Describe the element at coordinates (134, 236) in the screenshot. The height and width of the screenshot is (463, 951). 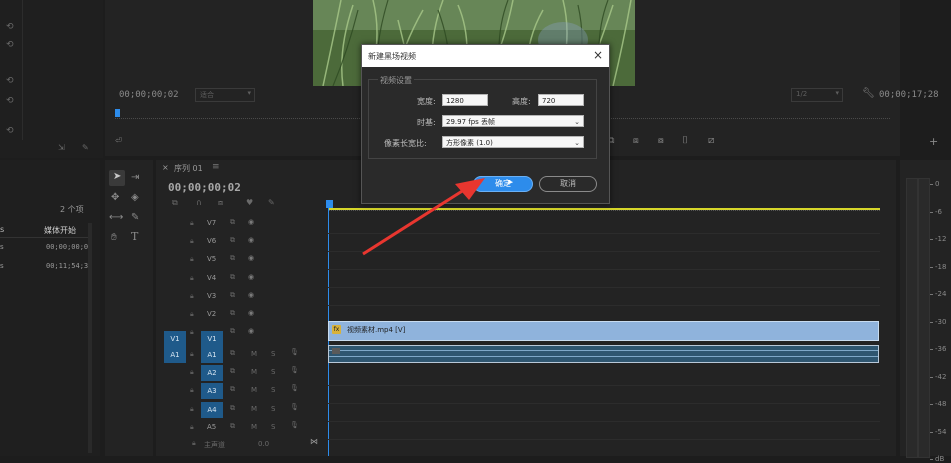
I see `type-tool-icon: T` at that location.